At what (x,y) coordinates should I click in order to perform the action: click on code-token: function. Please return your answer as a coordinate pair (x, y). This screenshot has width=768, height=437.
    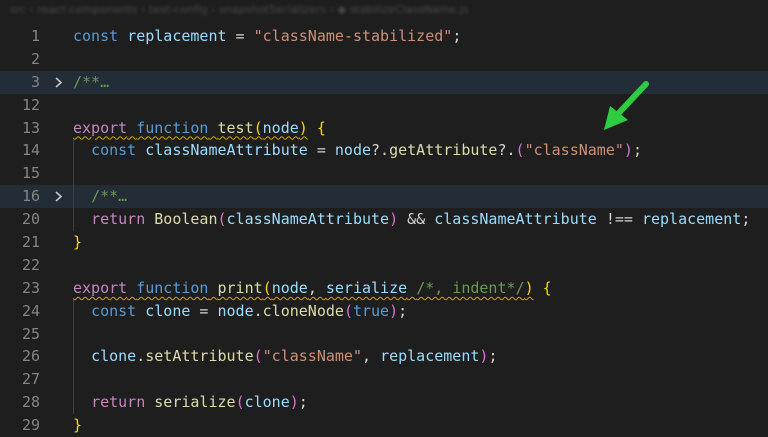
    Looking at the image, I should click on (172, 287).